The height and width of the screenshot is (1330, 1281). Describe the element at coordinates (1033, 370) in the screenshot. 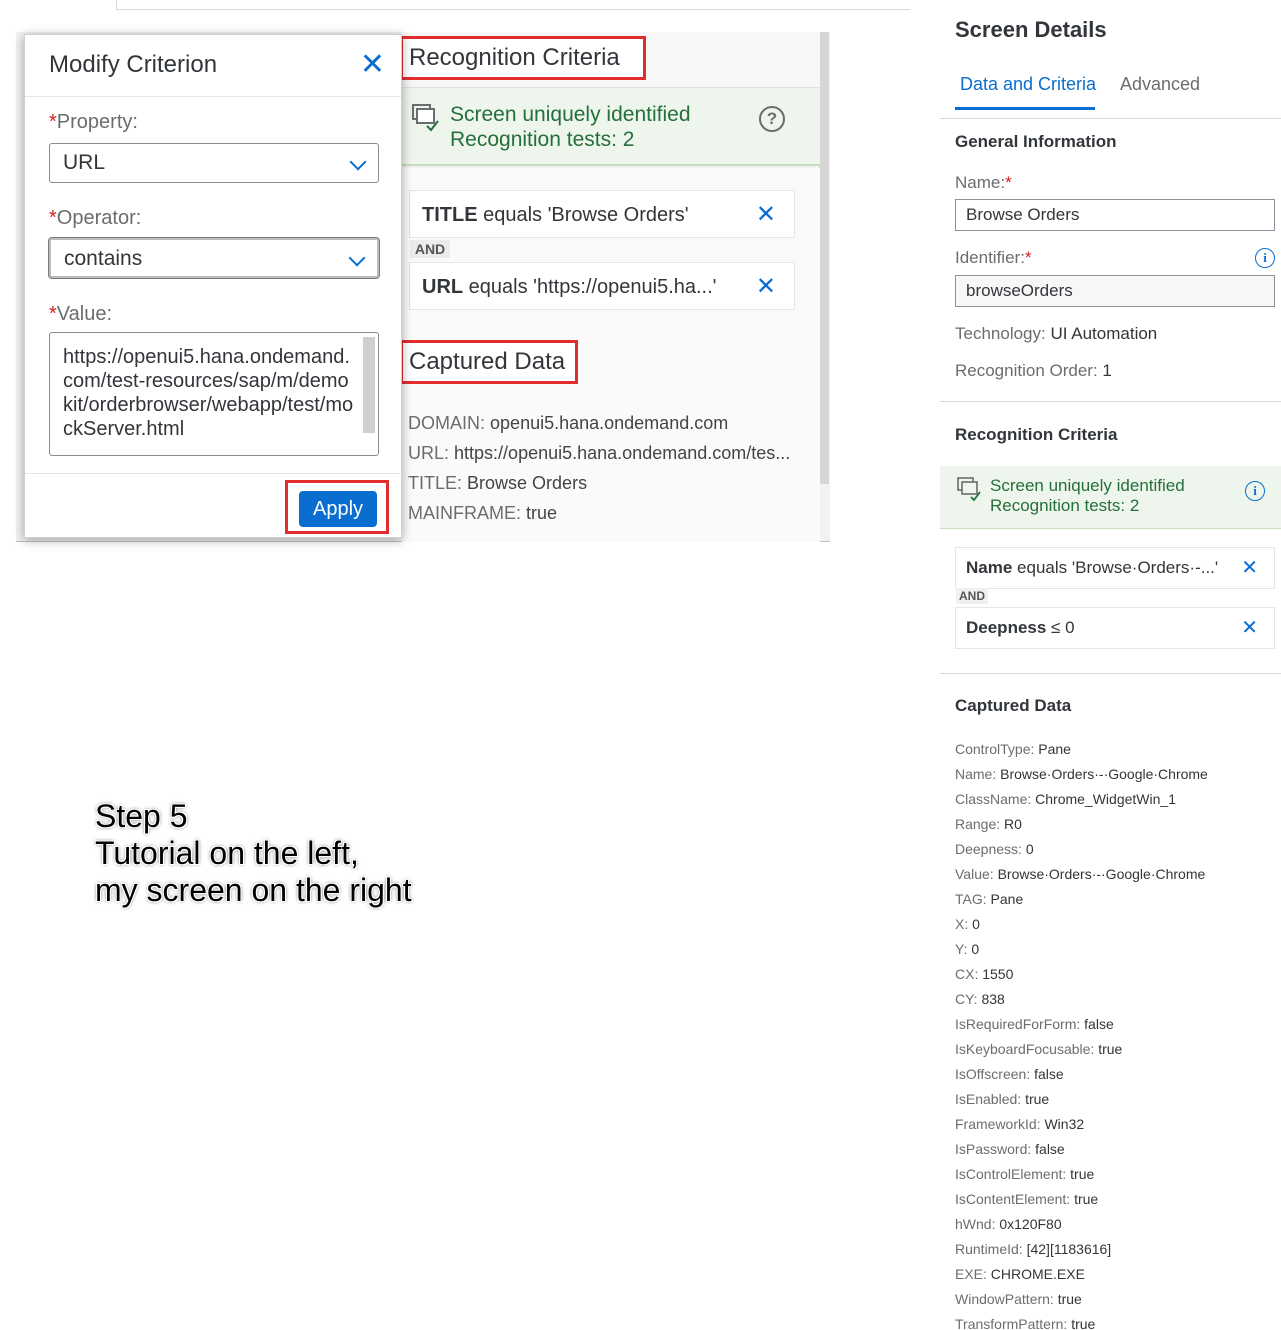

I see `recognition-order-row: Recognition Order: 1` at that location.